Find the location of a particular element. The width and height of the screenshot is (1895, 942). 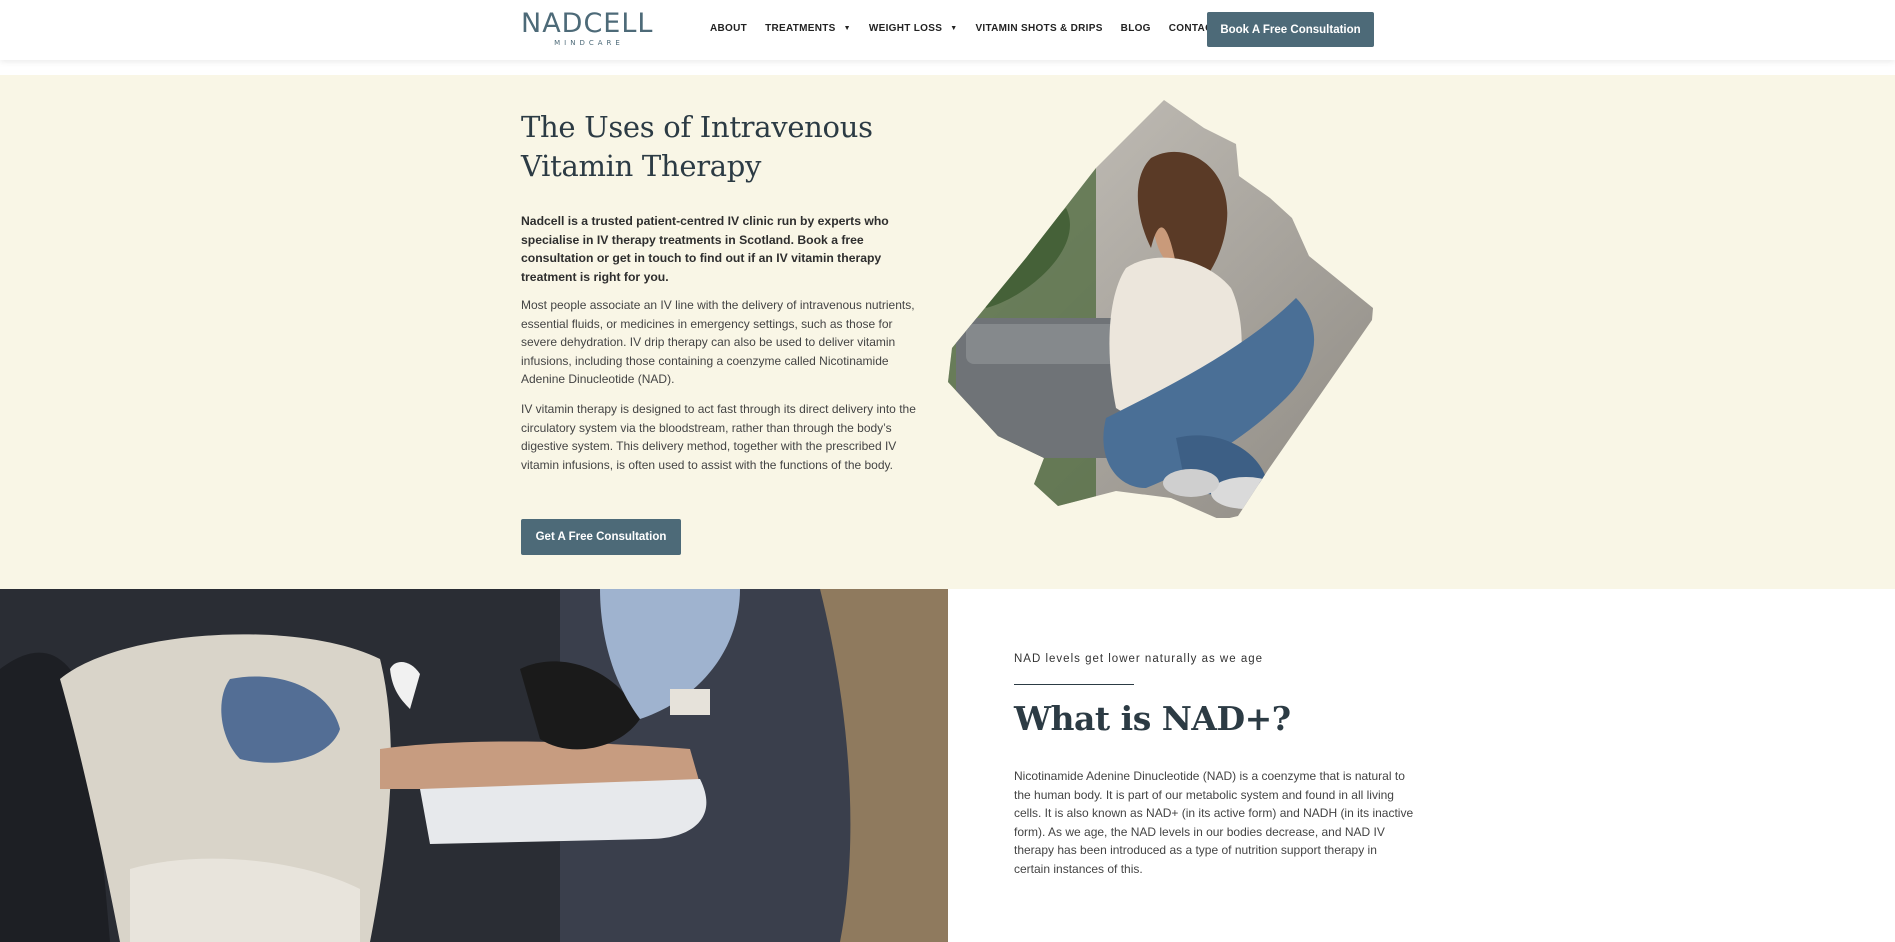

nav-about: ABOUT is located at coordinates (728, 28).